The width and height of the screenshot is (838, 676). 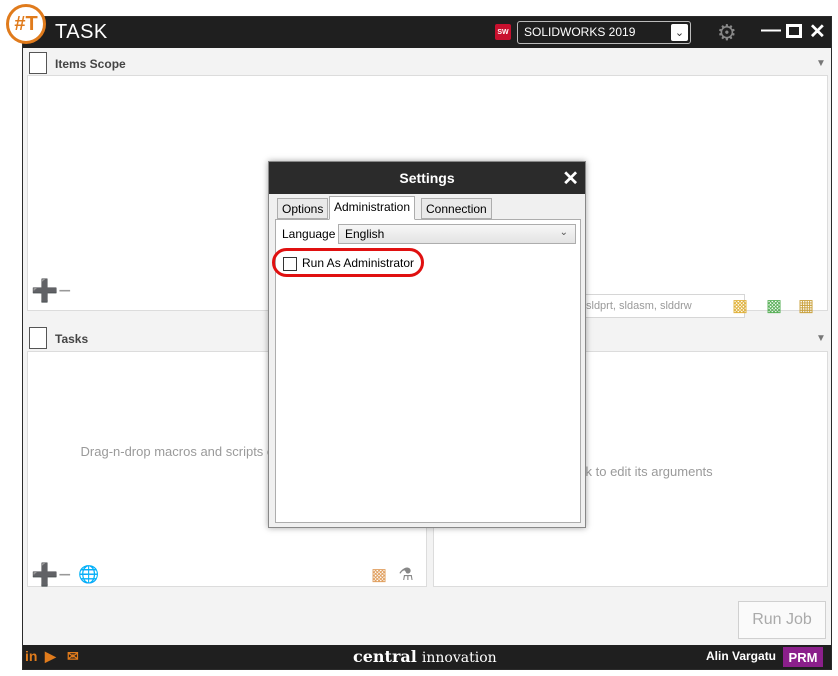 I want to click on attach-icon: ⚗, so click(x=406, y=575).